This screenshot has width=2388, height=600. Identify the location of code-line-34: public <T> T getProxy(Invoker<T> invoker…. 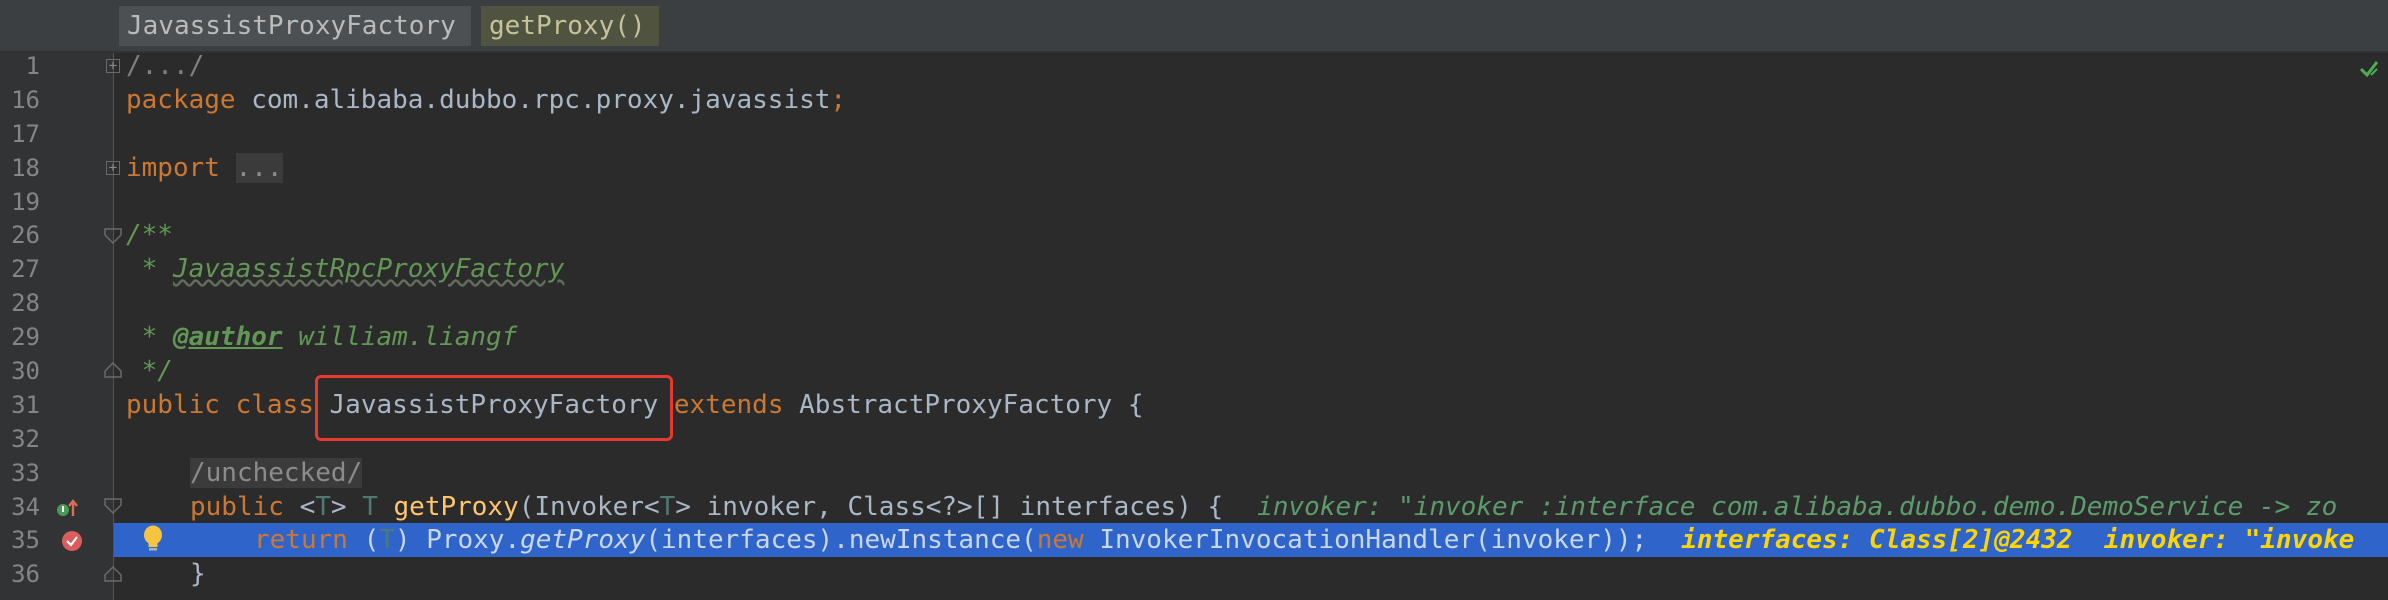
(1263, 507).